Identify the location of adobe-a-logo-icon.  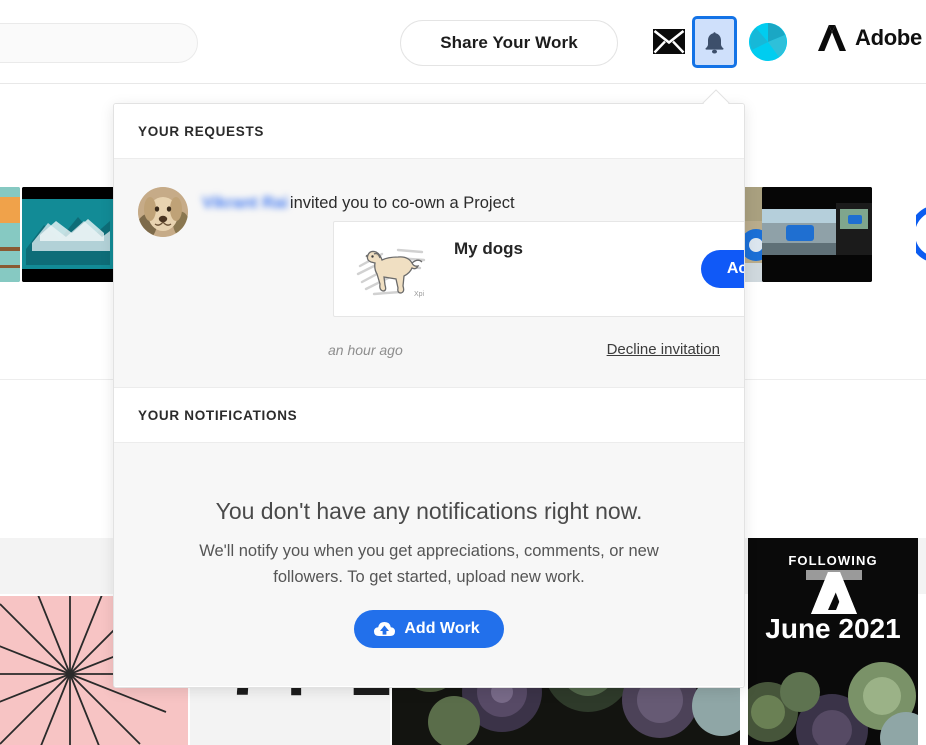
(832, 38).